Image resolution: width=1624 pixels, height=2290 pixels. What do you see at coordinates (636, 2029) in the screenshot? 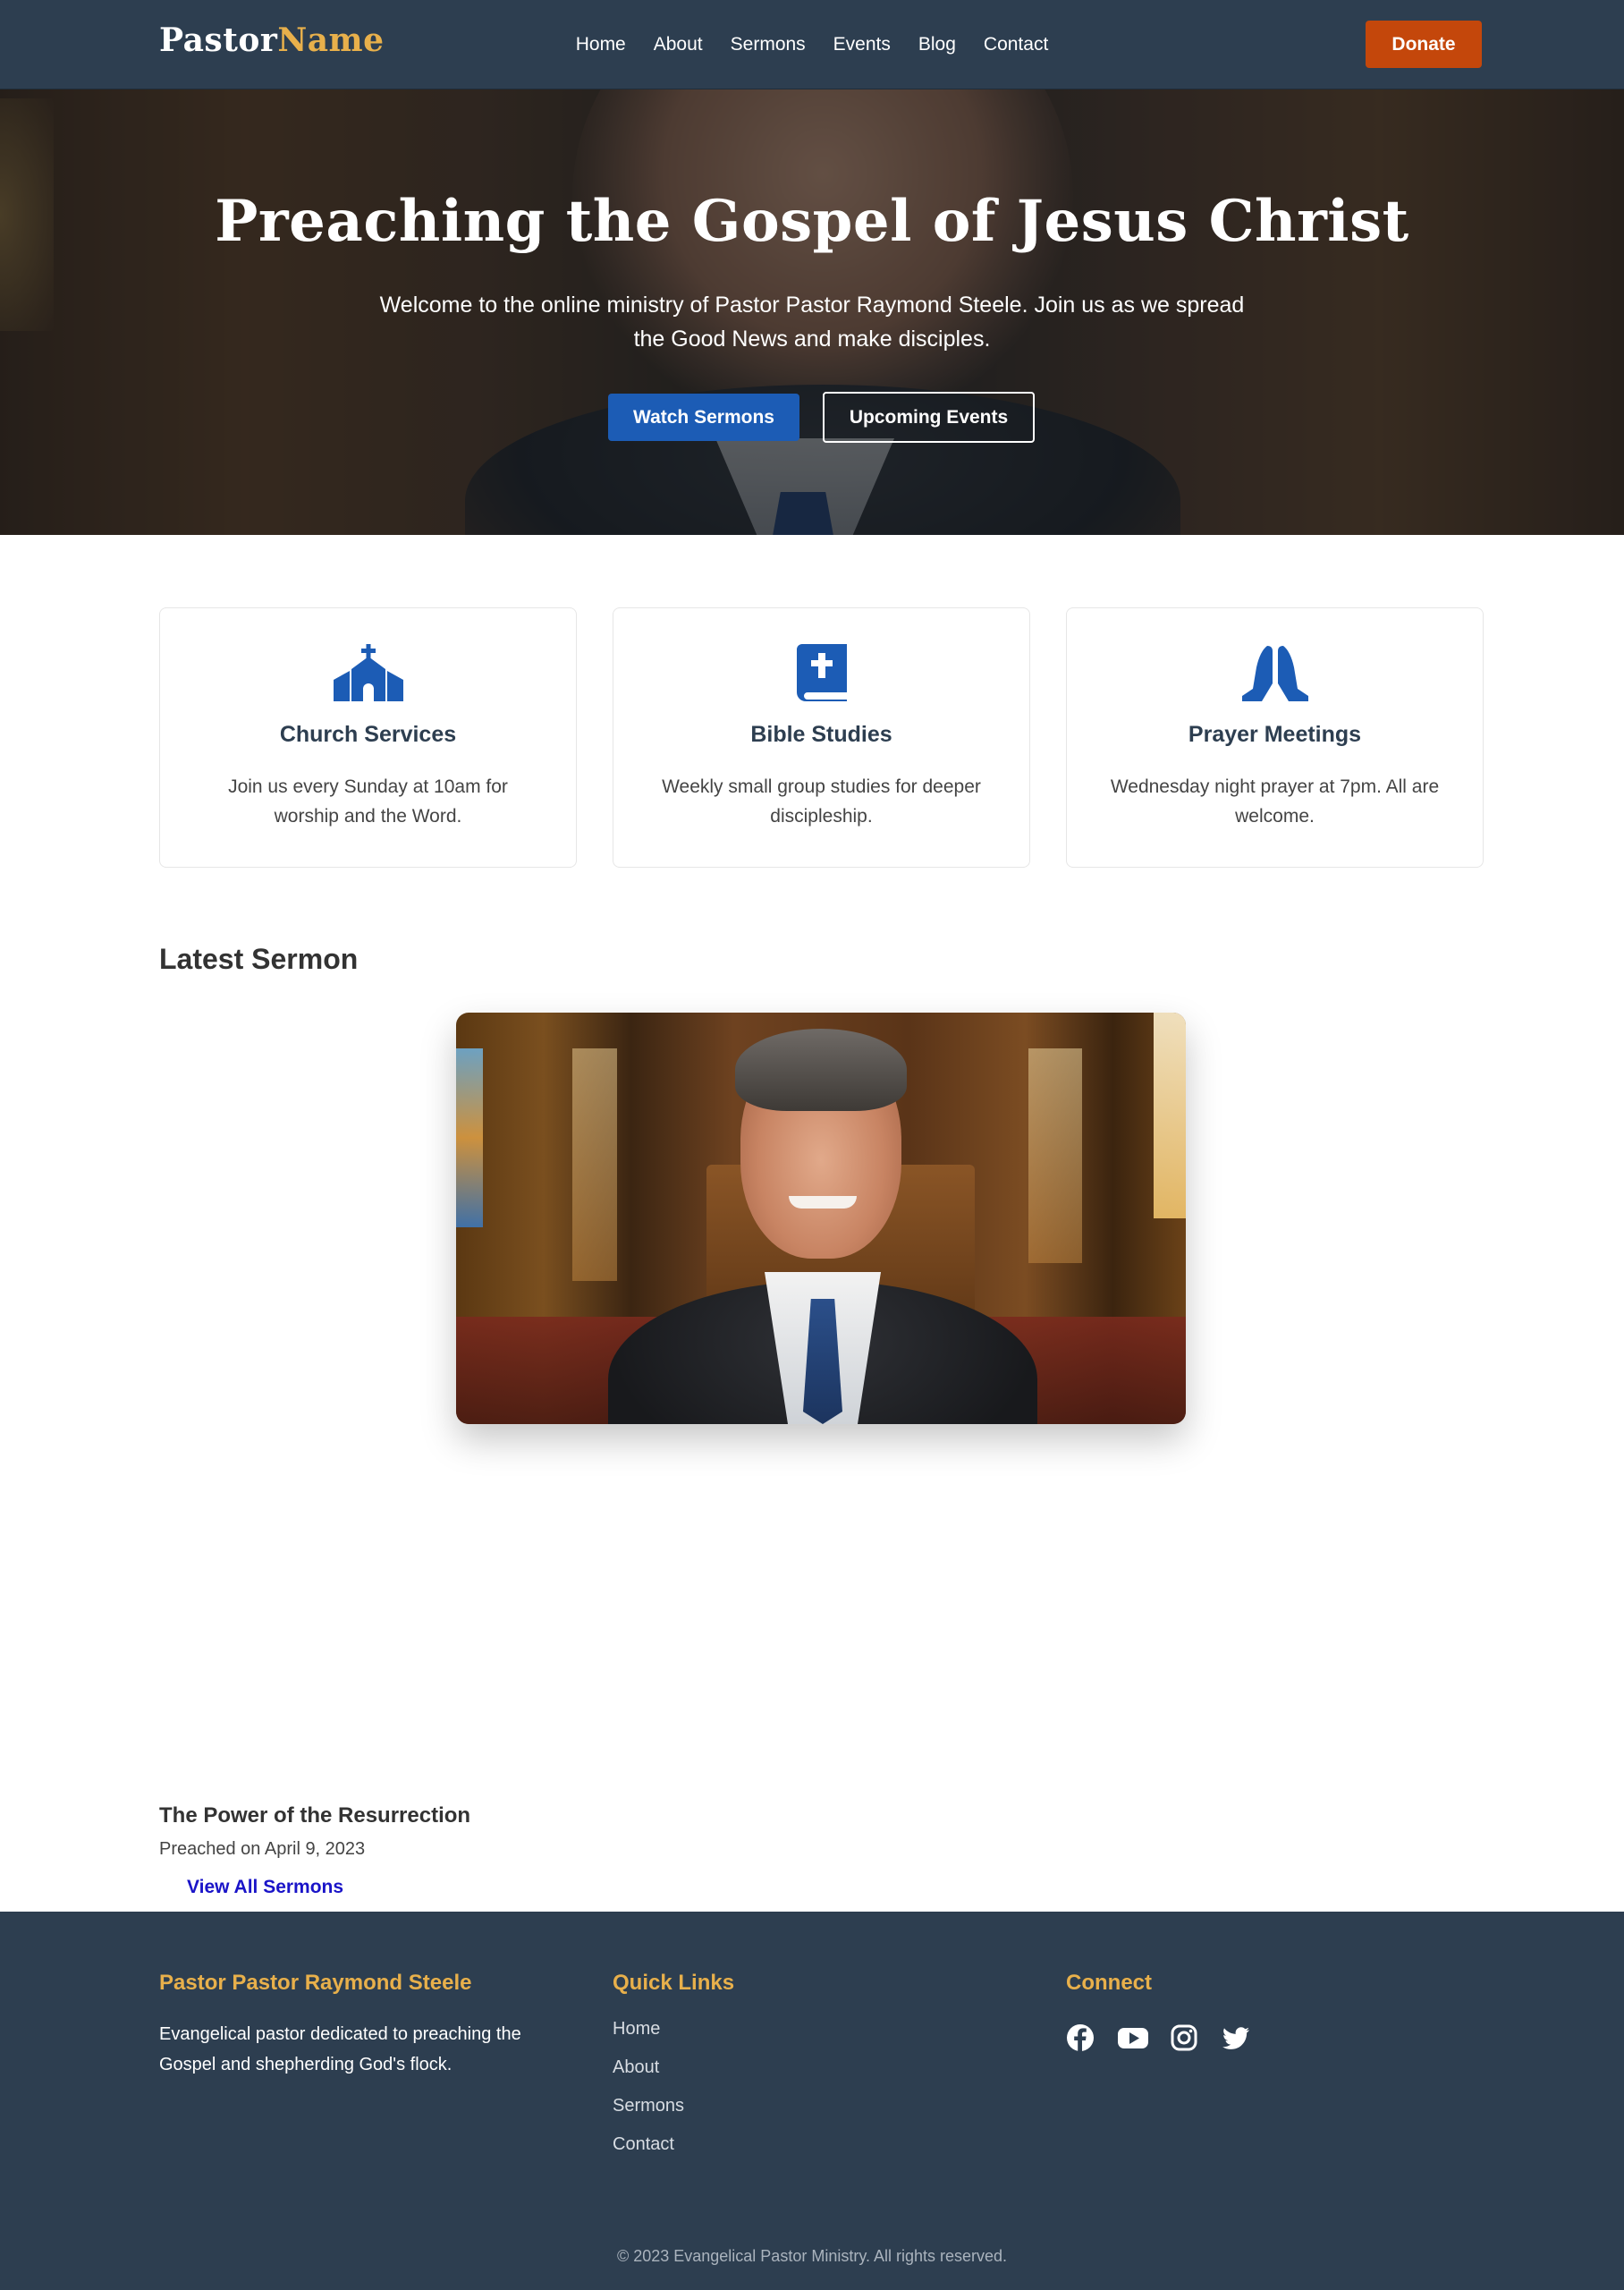
I see `footer-link-home: Home` at bounding box center [636, 2029].